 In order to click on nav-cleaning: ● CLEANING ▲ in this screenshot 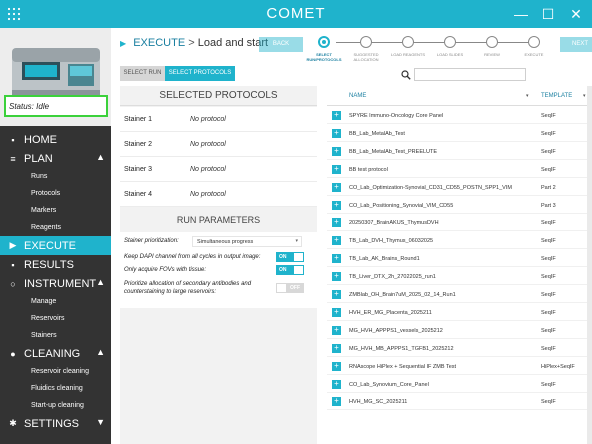, I will do `click(55, 353)`.